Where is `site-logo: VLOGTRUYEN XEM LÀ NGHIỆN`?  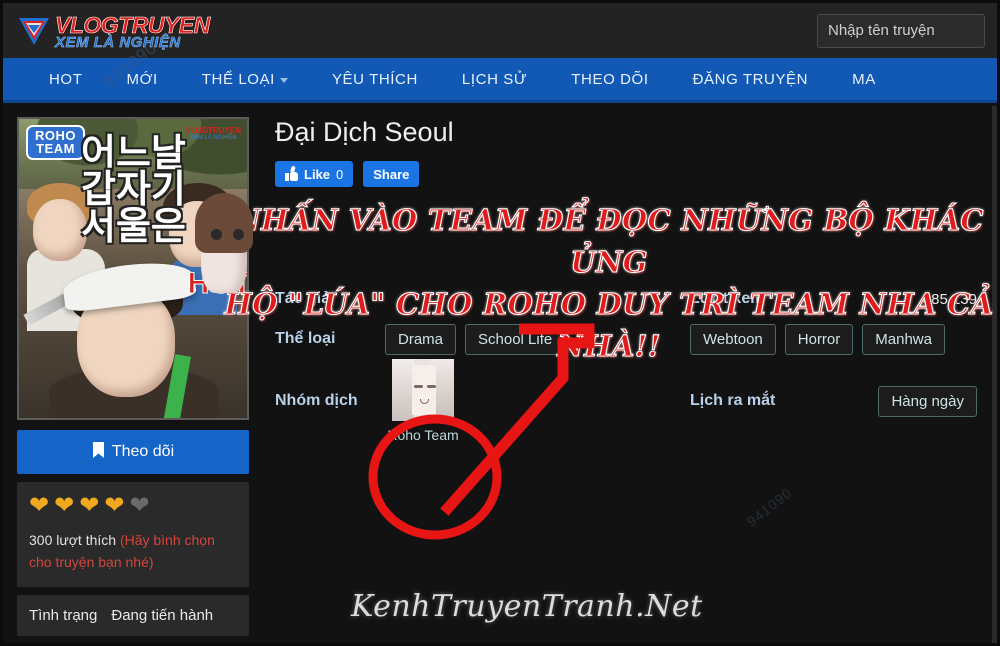
site-logo: VLOGTRUYEN XEM LÀ NGHIỆN is located at coordinates (114, 31).